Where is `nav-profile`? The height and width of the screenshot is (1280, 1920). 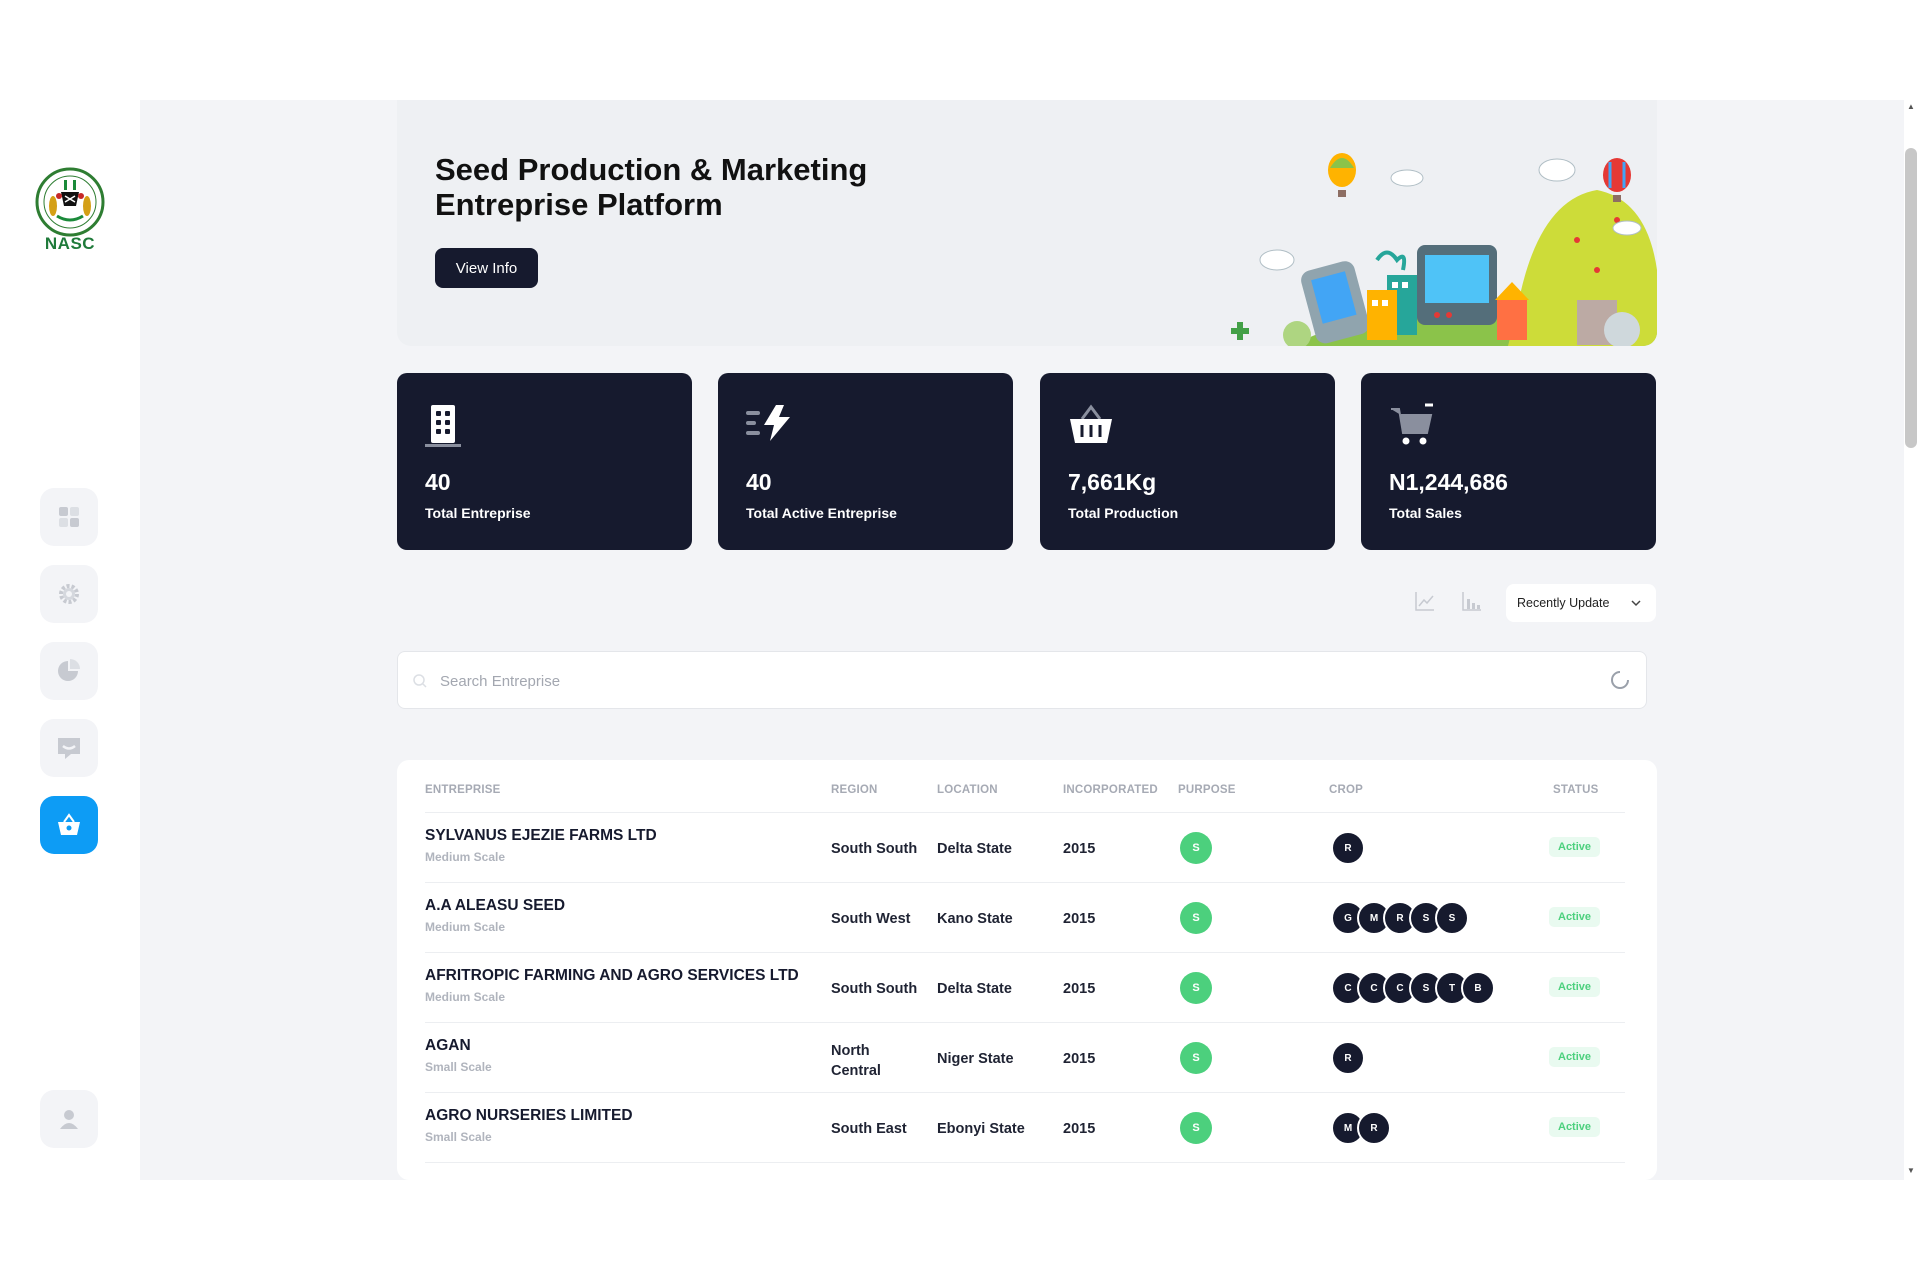 nav-profile is located at coordinates (69, 1119).